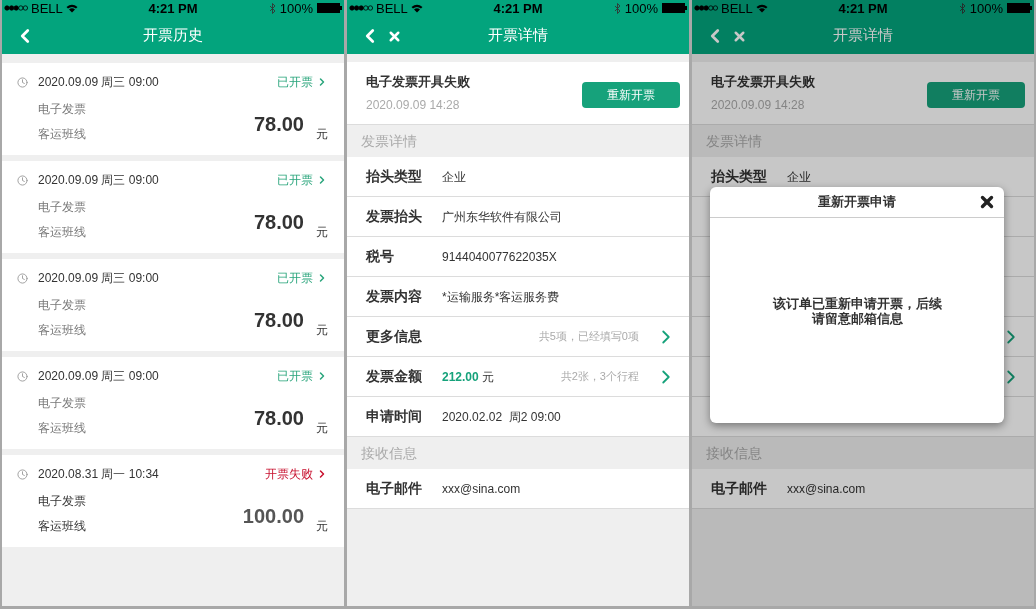 The image size is (1036, 609). What do you see at coordinates (389, 453) in the screenshot?
I see `section-title: 接收信息` at bounding box center [389, 453].